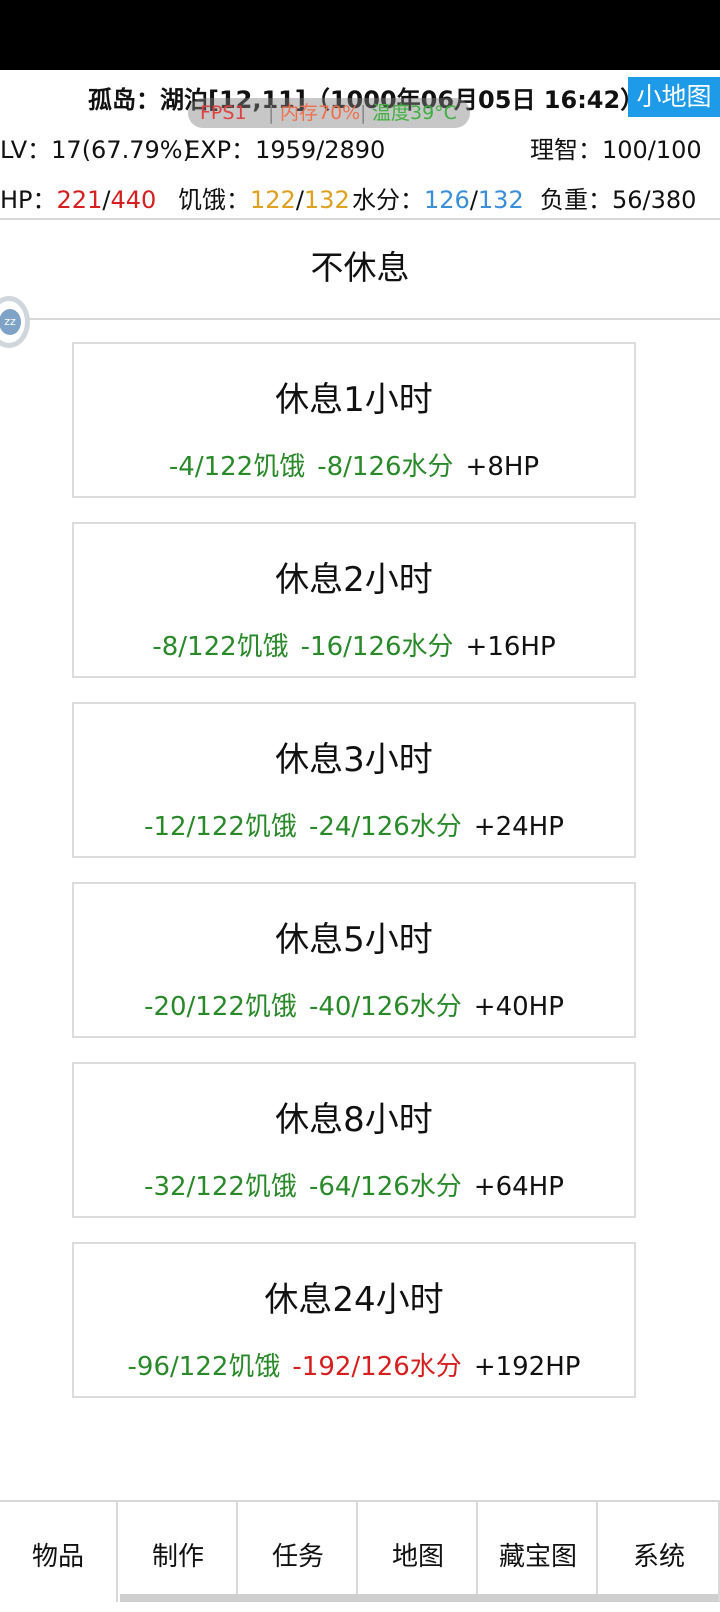 The width and height of the screenshot is (720, 1612). I want to click on nav-treasure-map: 藏宝图, so click(539, 1552).